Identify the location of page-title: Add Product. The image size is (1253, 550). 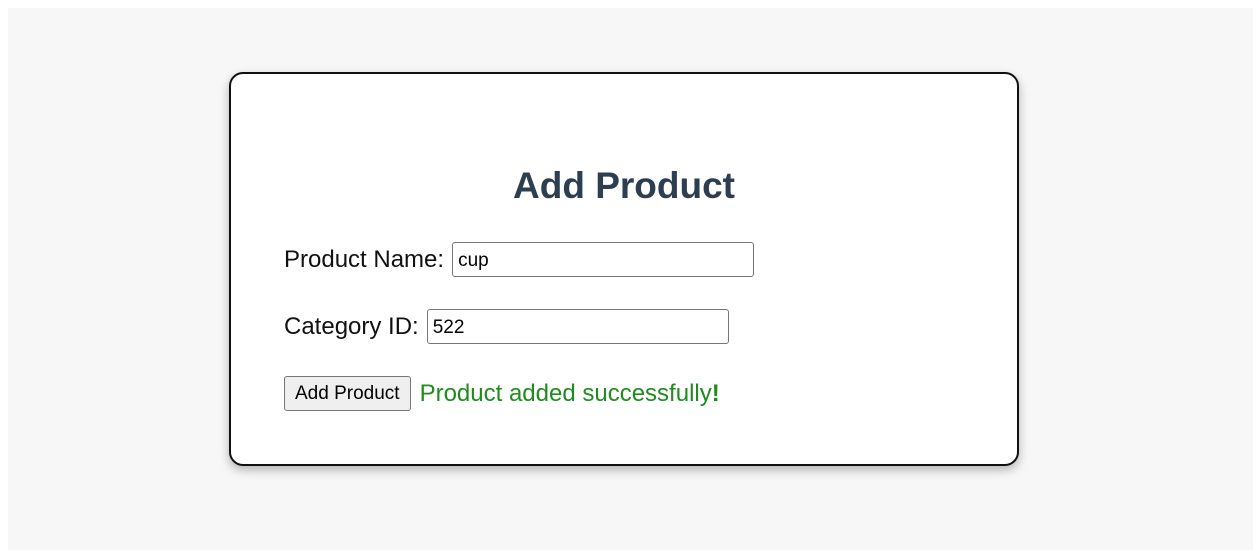
(624, 185).